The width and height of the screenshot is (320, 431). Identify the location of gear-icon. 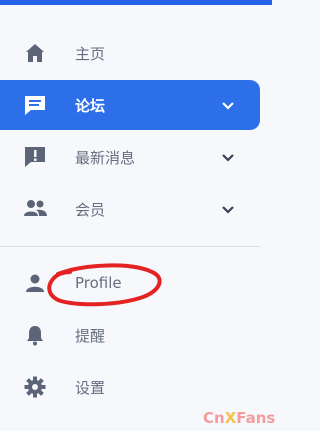
(35, 387).